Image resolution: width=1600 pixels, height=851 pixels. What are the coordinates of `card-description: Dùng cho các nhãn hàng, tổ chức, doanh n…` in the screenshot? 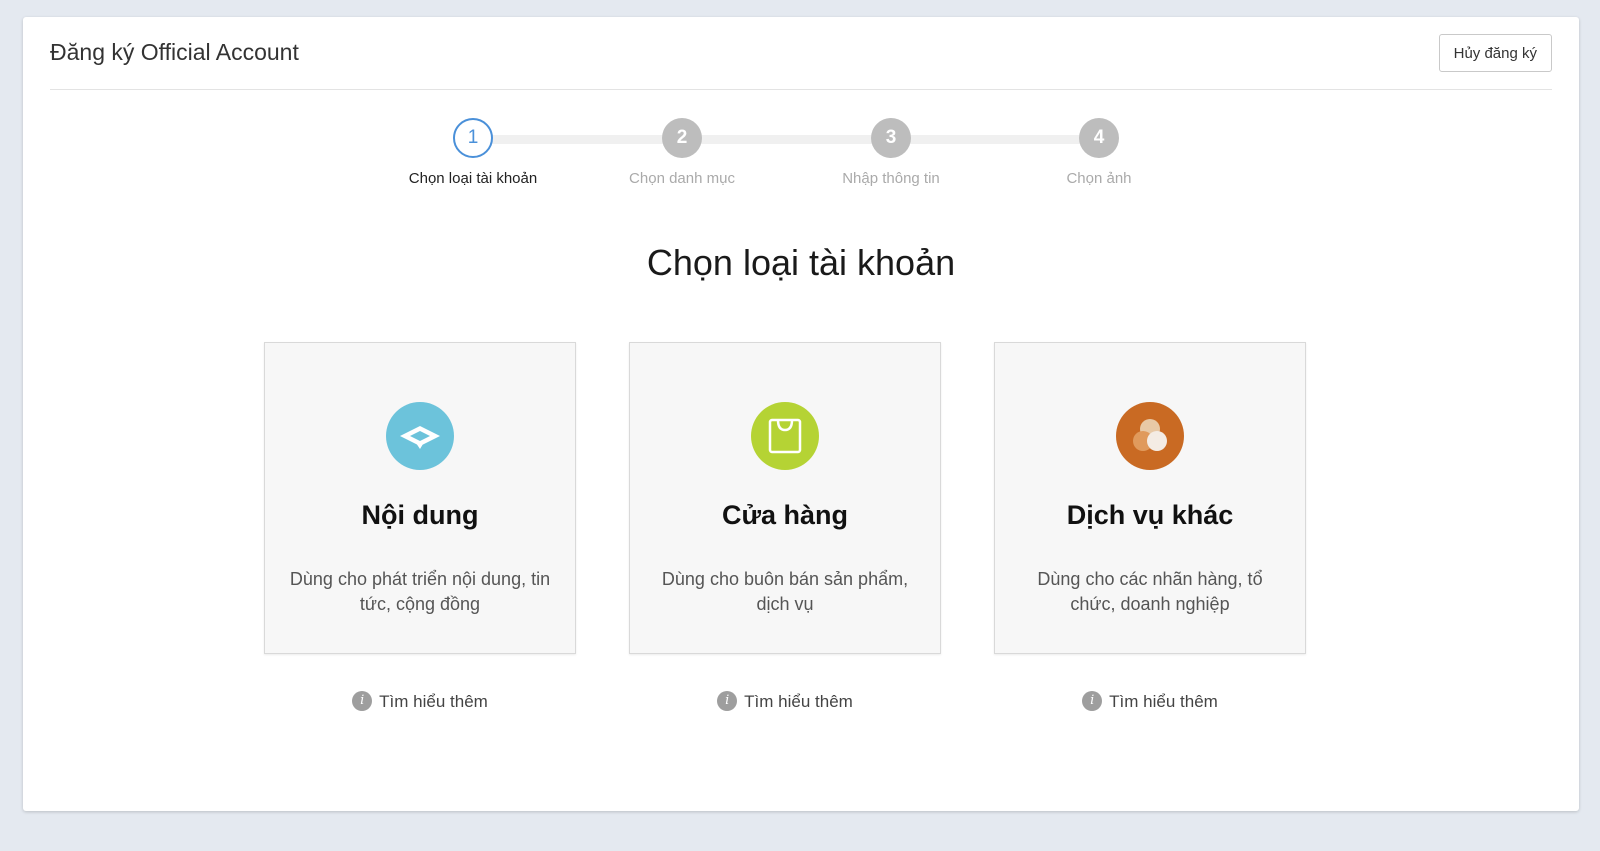 It's located at (1150, 591).